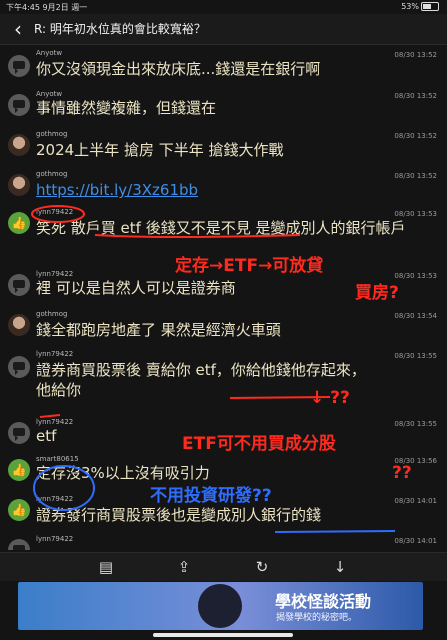 The height and width of the screenshot is (640, 447). I want to click on ad-character-image, so click(220, 606).